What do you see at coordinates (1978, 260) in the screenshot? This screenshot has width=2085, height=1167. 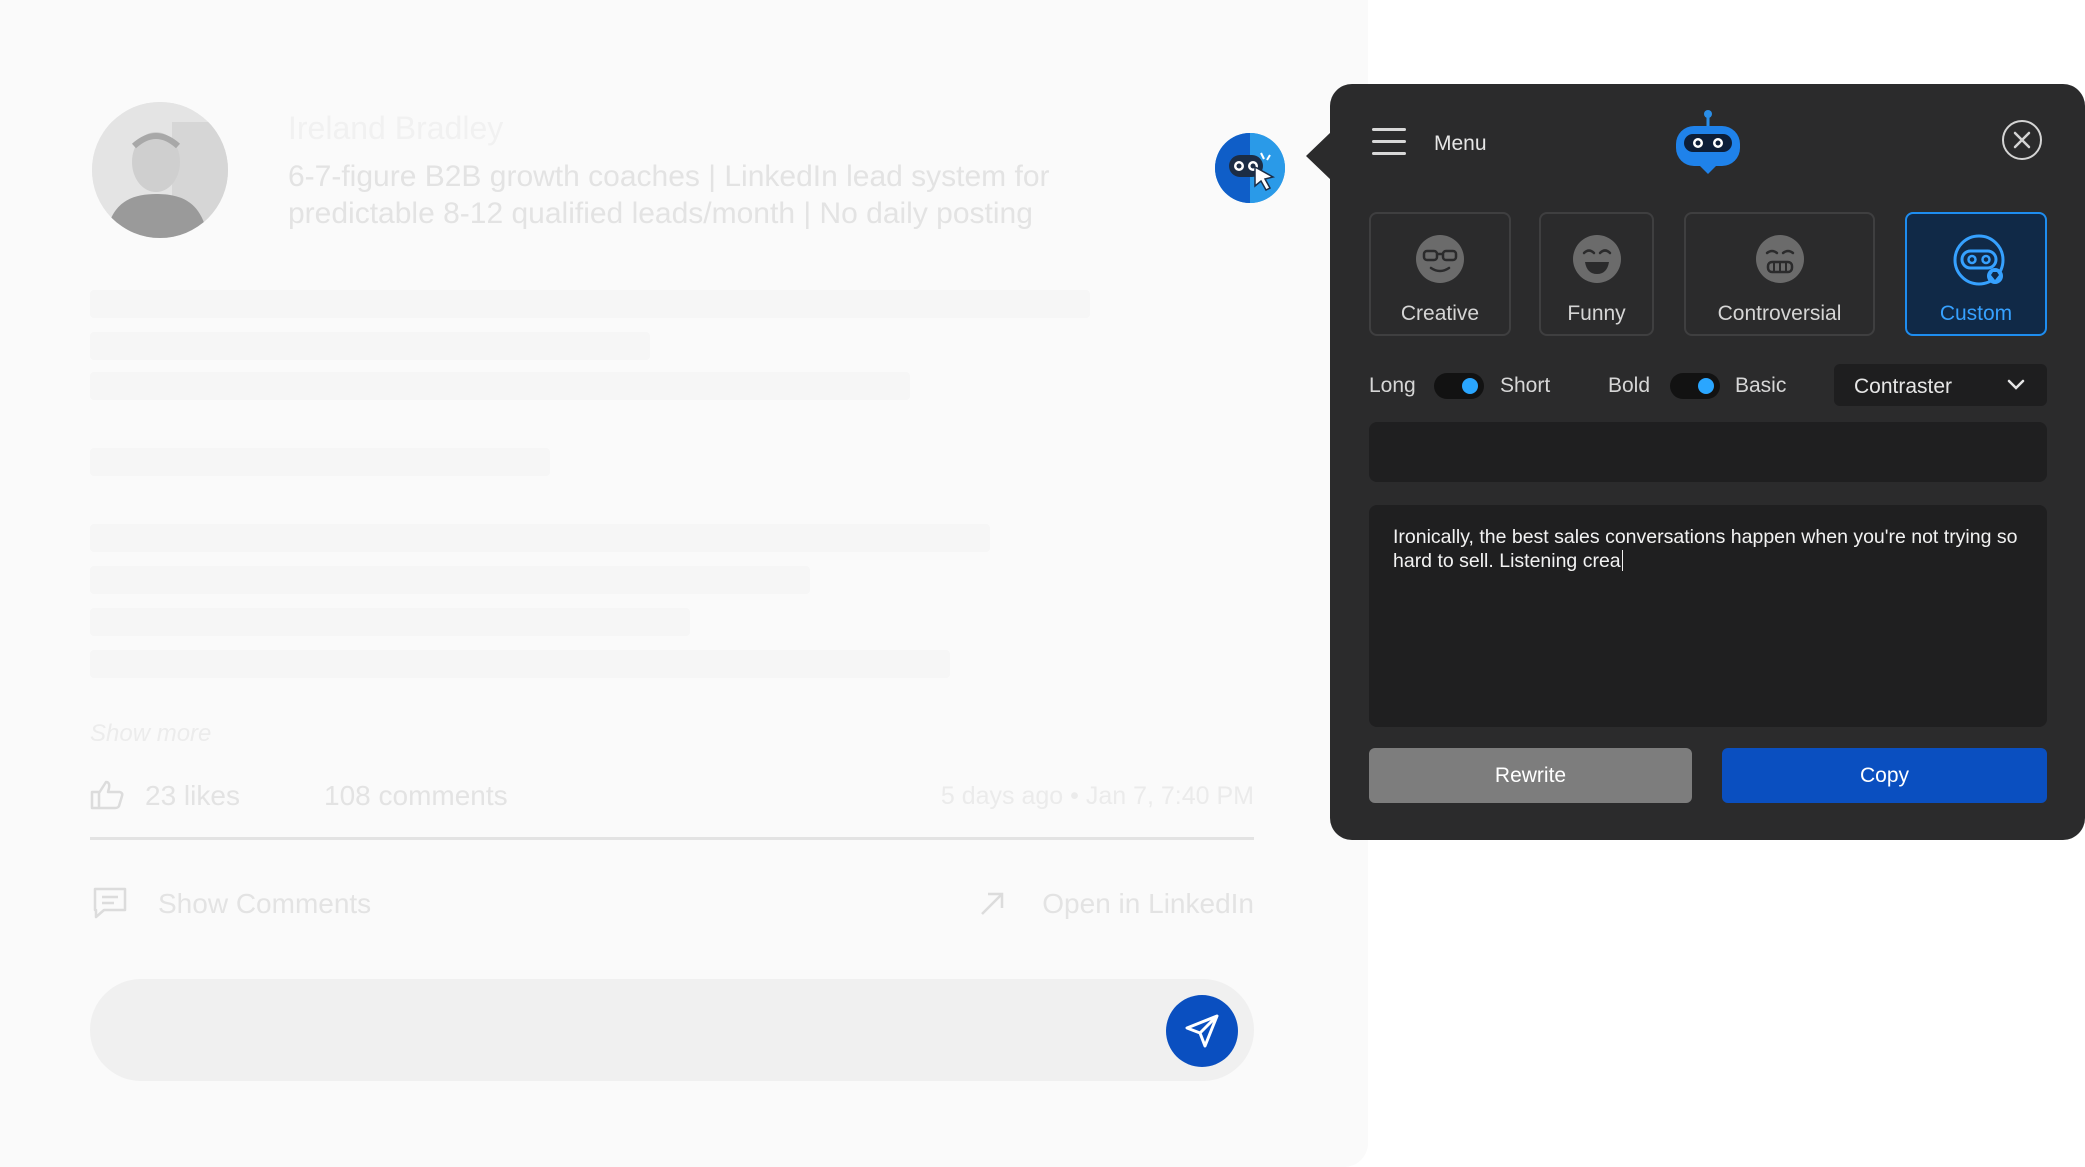 I see `robot-face-icon` at bounding box center [1978, 260].